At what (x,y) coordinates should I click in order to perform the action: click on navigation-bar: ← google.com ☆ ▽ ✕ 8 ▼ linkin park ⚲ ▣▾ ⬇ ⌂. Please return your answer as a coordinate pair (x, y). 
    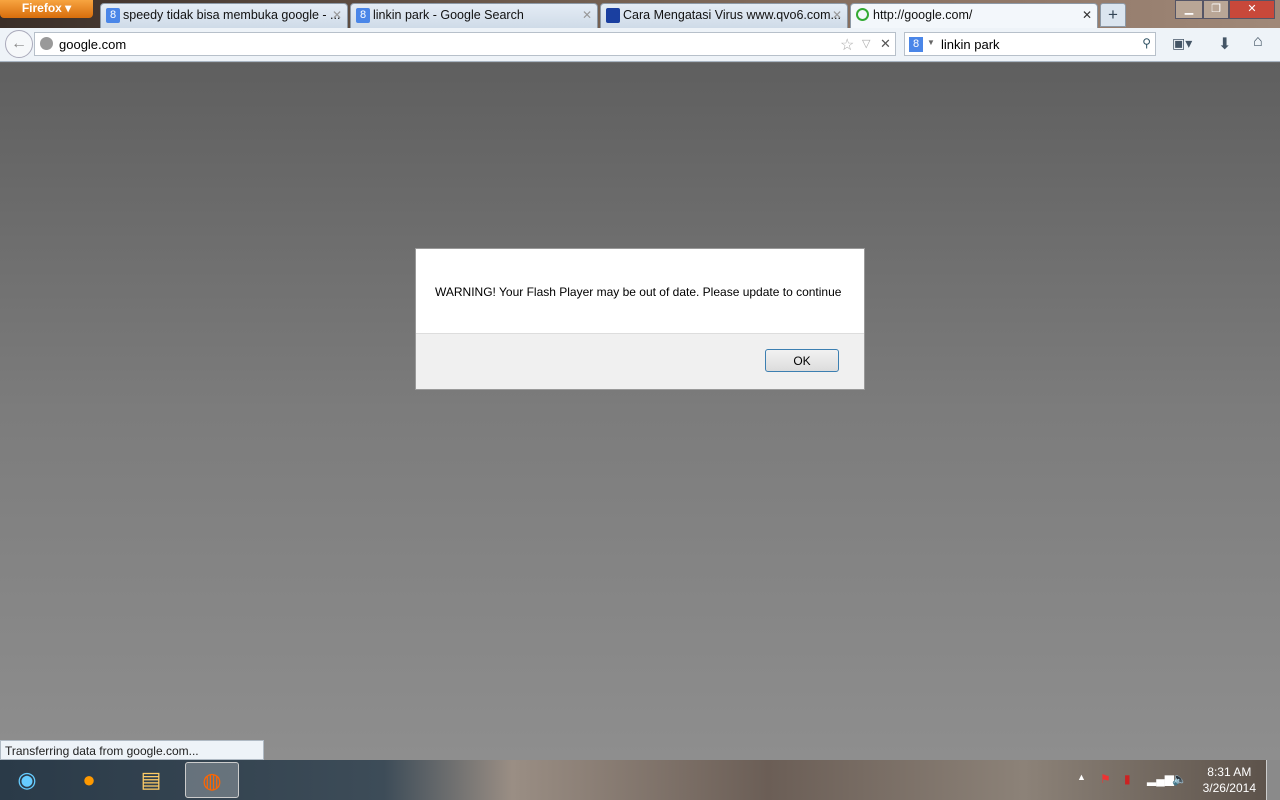
    Looking at the image, I should click on (640, 45).